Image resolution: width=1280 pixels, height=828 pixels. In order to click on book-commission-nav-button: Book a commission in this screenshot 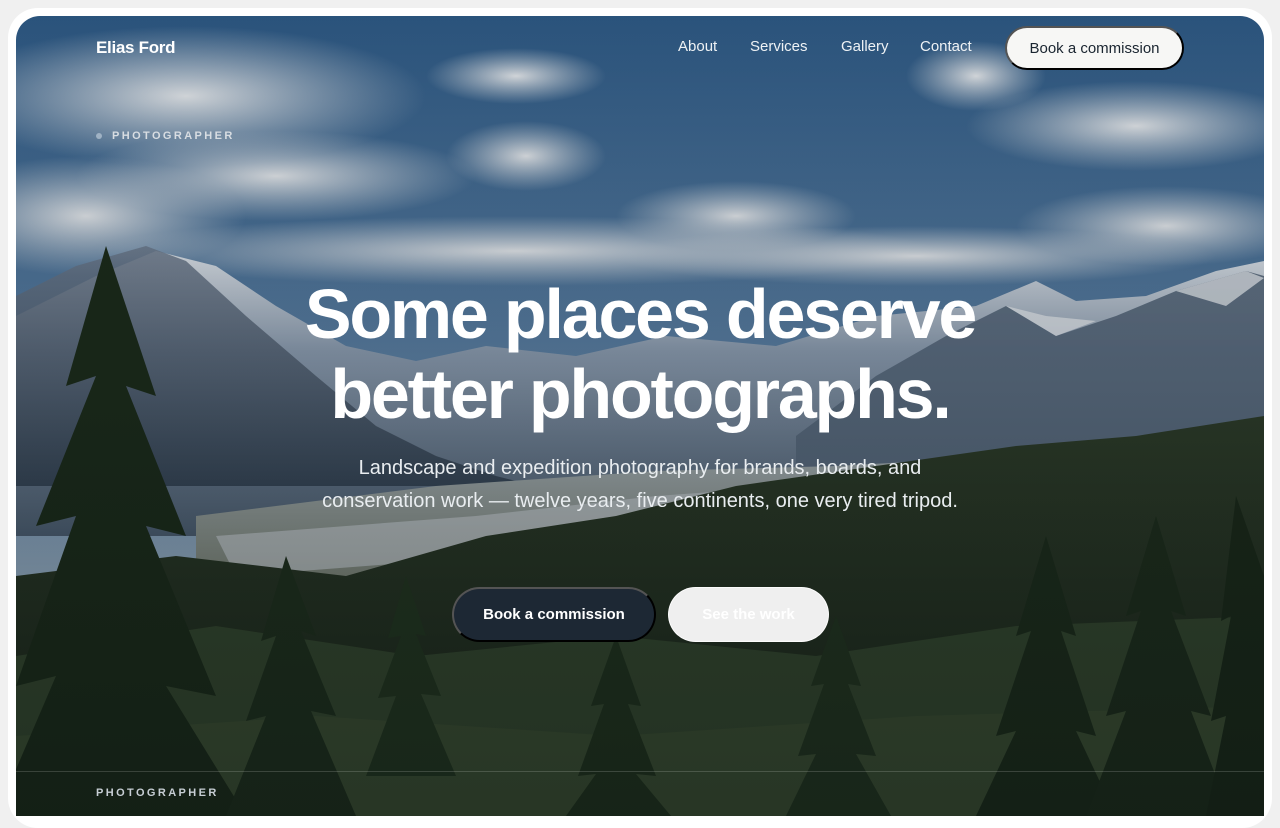, I will do `click(1094, 48)`.